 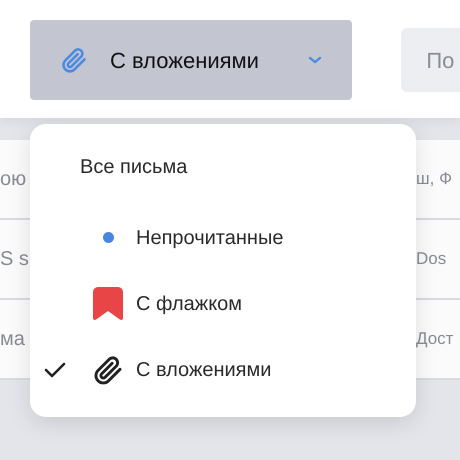 I want to click on filter-dropdown-button: С вложениями, so click(x=191, y=60).